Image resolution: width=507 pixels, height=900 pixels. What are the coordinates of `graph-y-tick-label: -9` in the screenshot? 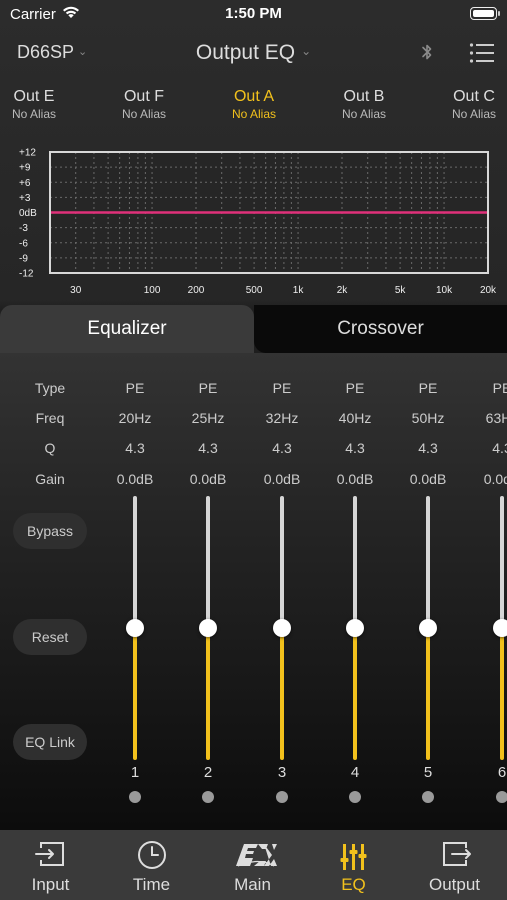 It's located at (23, 258).